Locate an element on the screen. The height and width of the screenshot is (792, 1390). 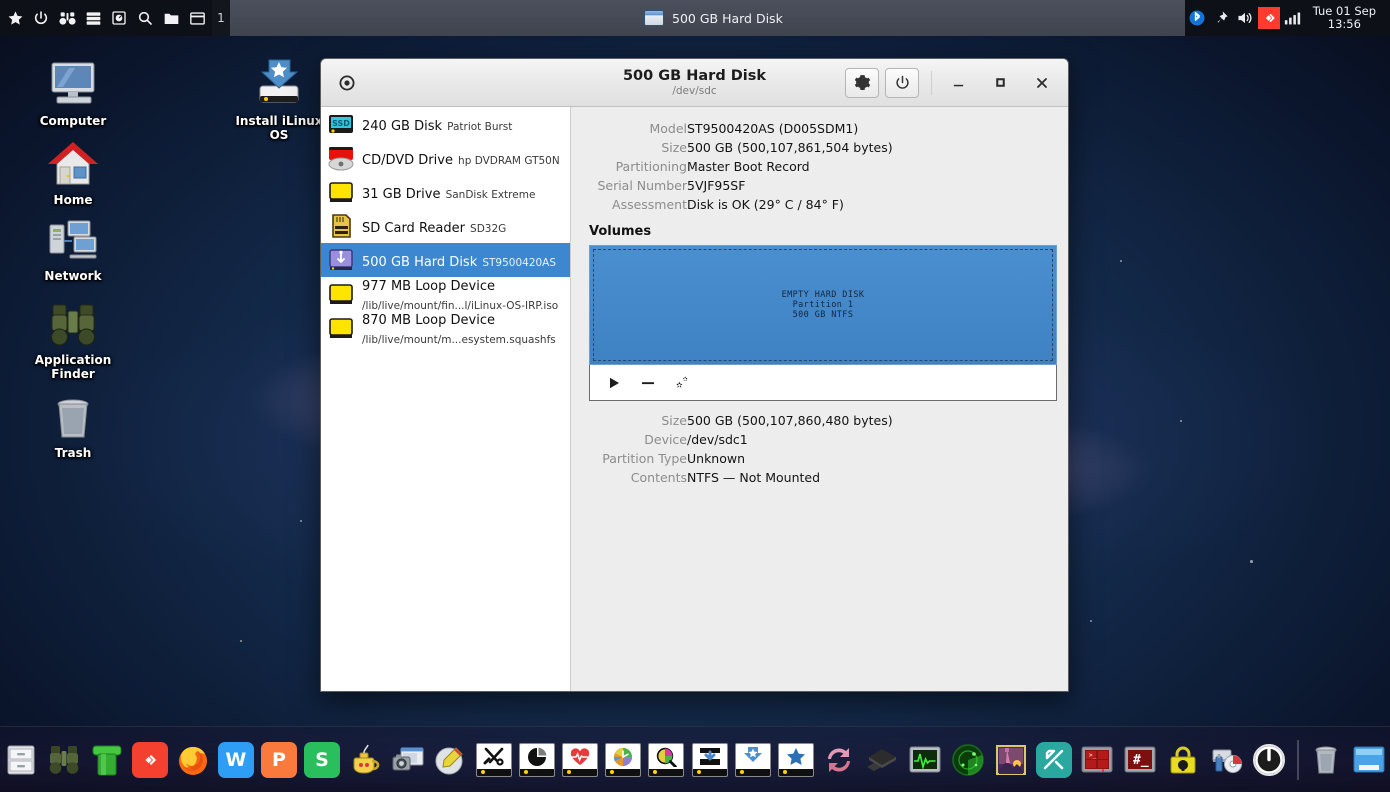
heart-icon is located at coordinates (580, 759).